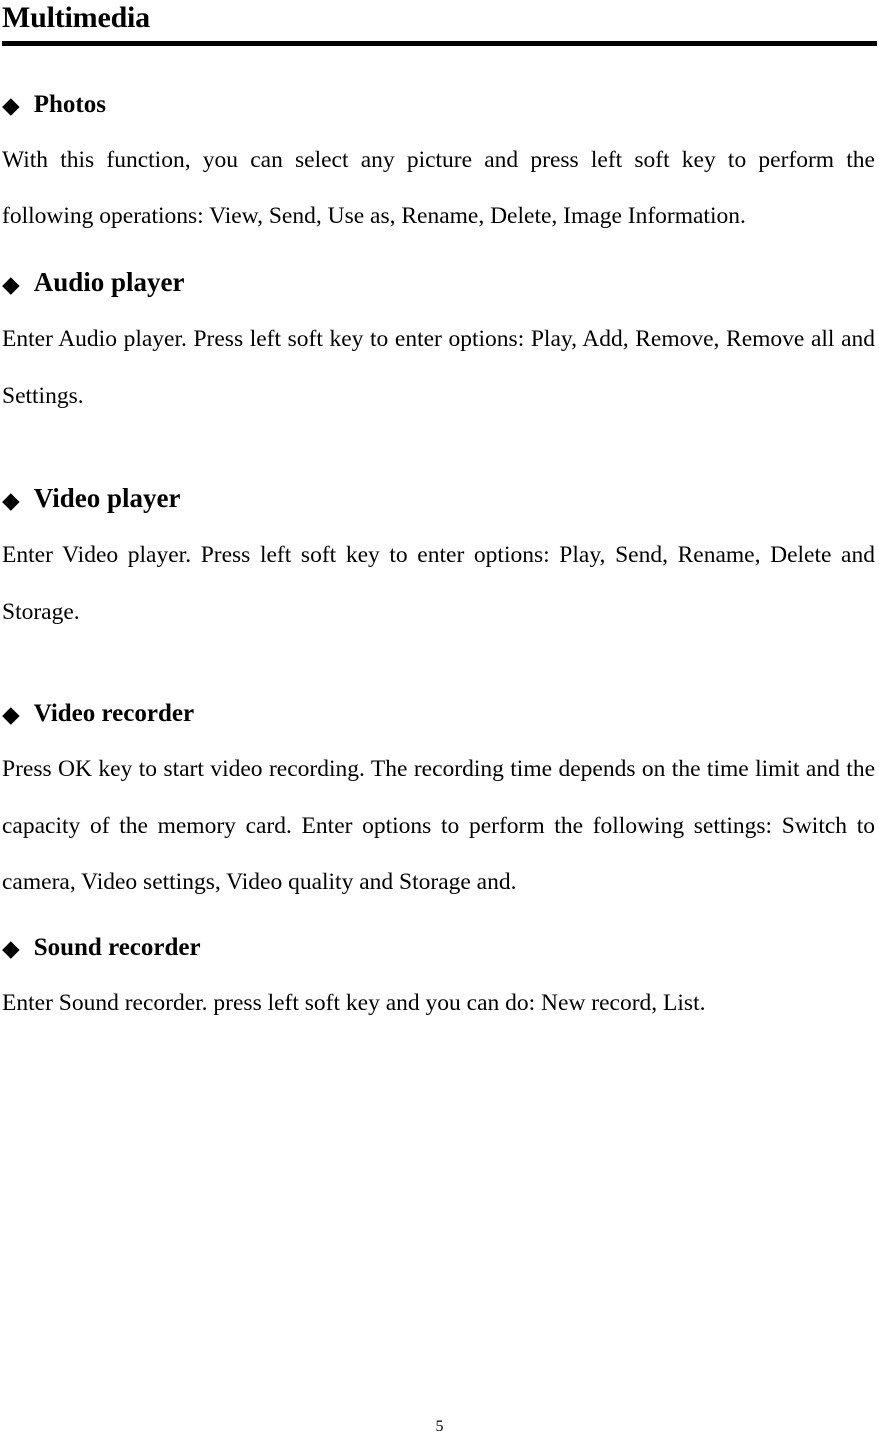 Image resolution: width=879 pixels, height=1447 pixels. I want to click on section-heading-label: Video player, so click(107, 497).